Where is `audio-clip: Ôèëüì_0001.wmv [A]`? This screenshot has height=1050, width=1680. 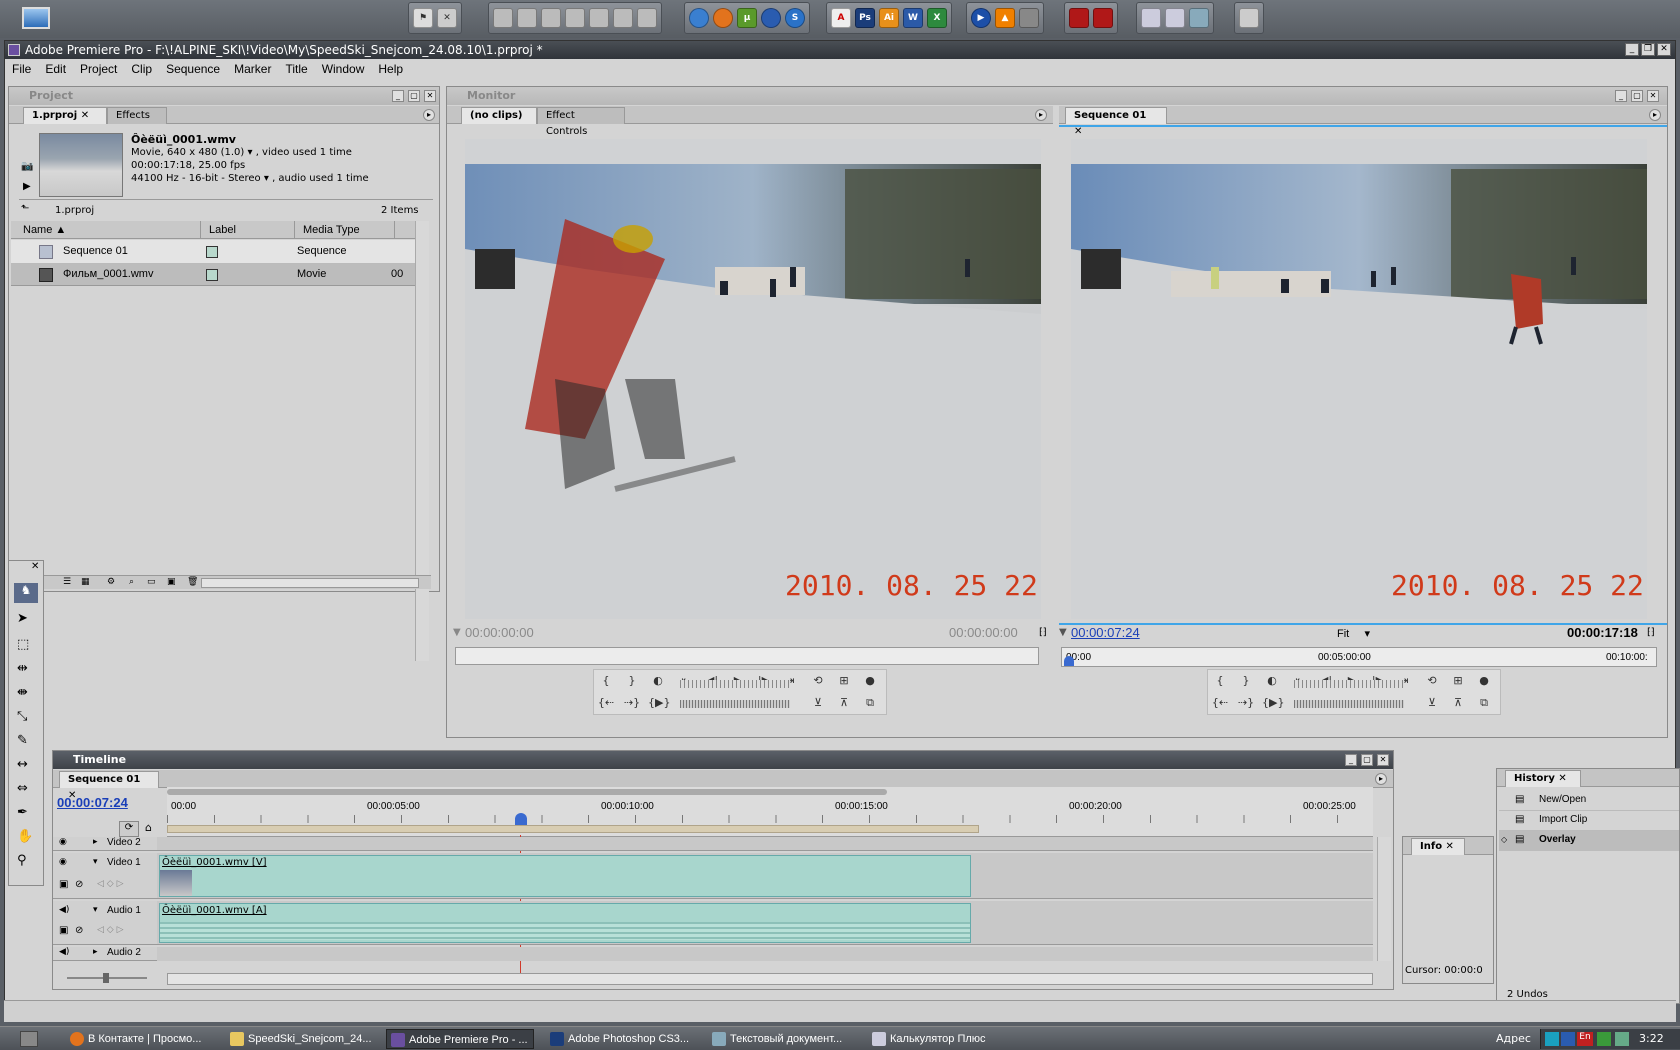 audio-clip: Ôèëüì_0001.wmv [A] is located at coordinates (565, 923).